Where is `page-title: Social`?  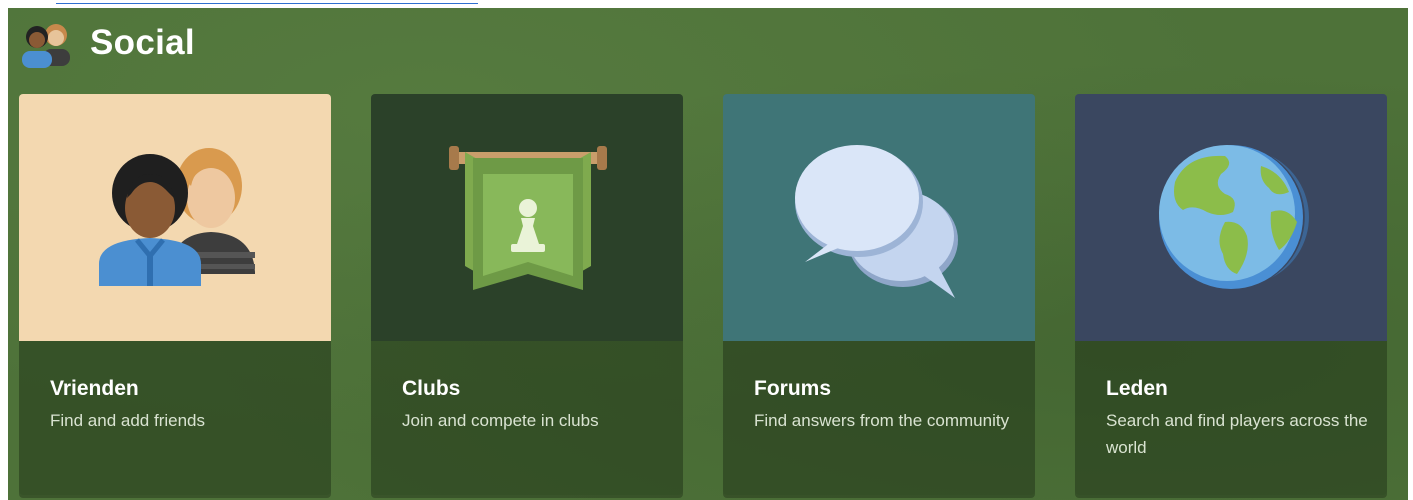
page-title: Social is located at coordinates (142, 42).